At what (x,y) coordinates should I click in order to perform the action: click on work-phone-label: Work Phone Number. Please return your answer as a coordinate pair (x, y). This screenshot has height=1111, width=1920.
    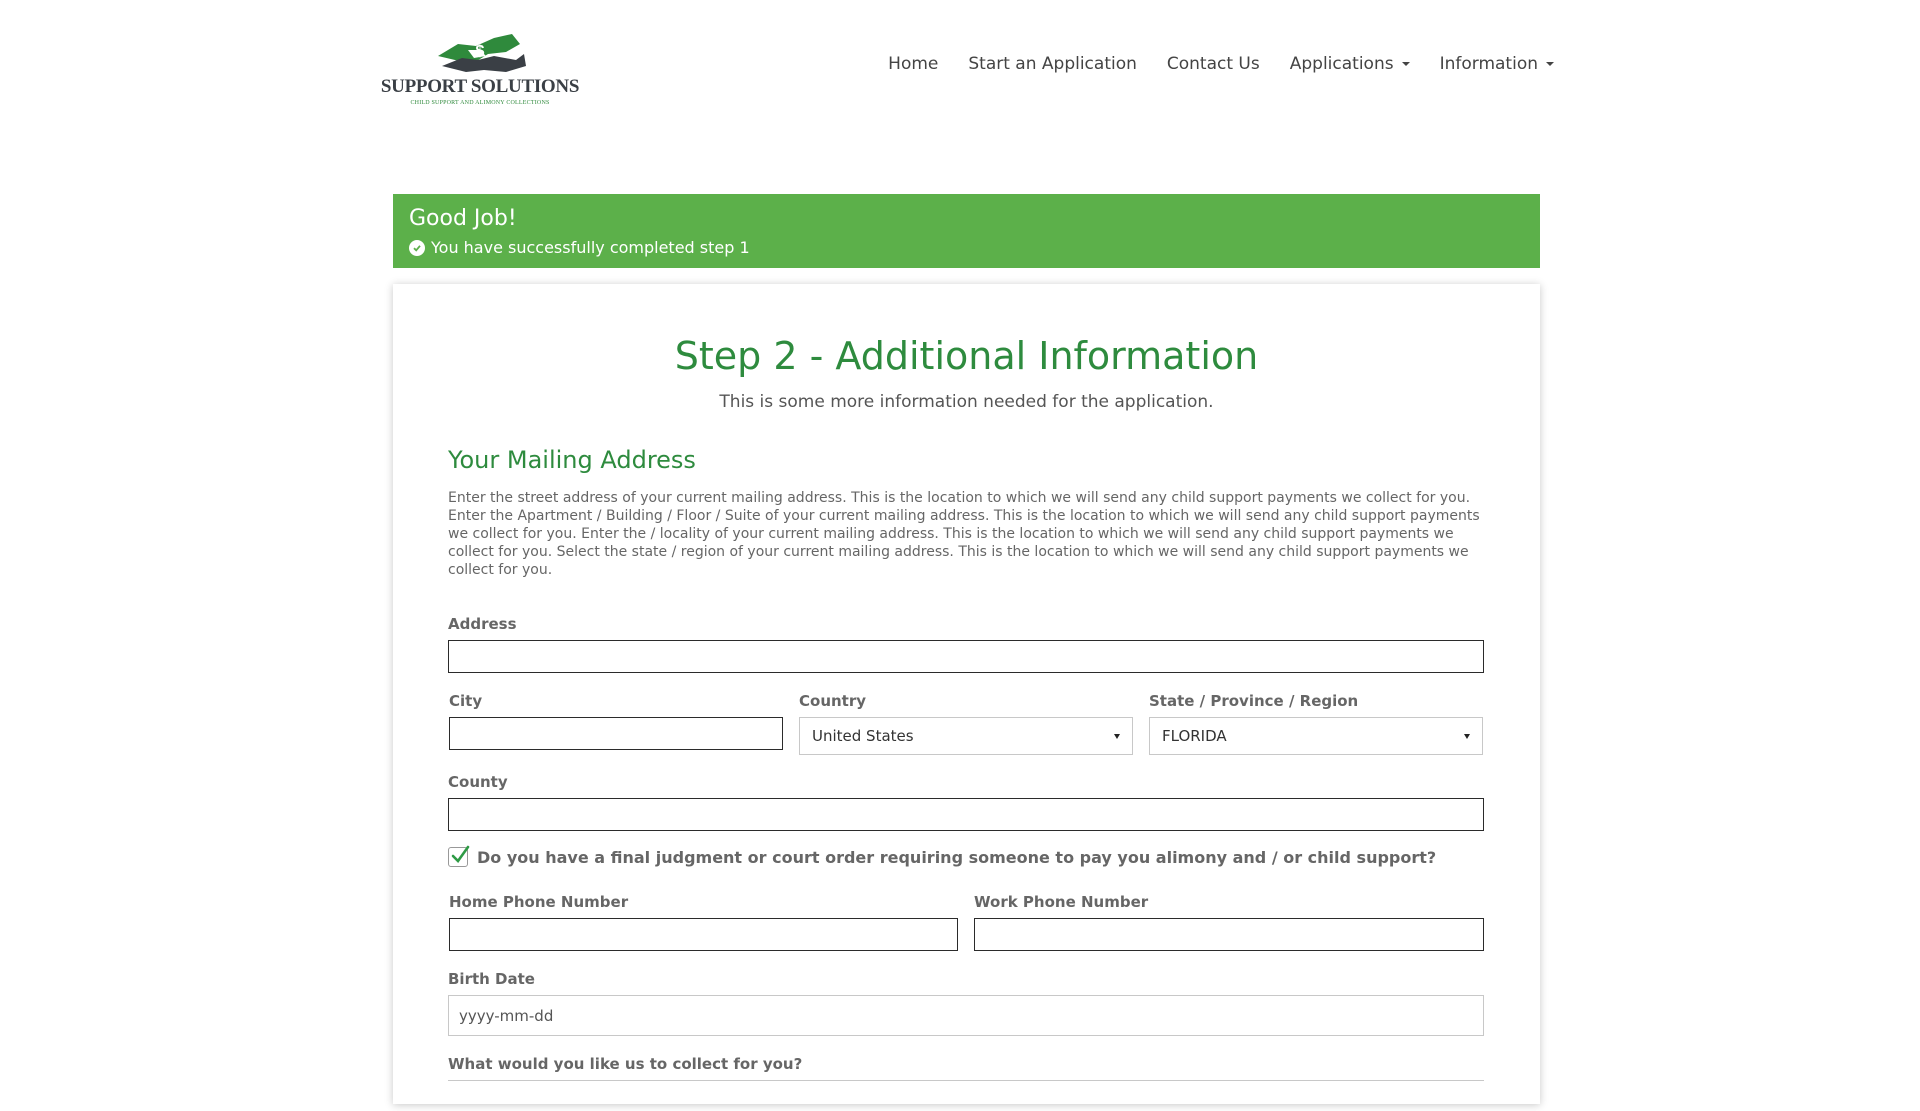
    Looking at the image, I should click on (1061, 902).